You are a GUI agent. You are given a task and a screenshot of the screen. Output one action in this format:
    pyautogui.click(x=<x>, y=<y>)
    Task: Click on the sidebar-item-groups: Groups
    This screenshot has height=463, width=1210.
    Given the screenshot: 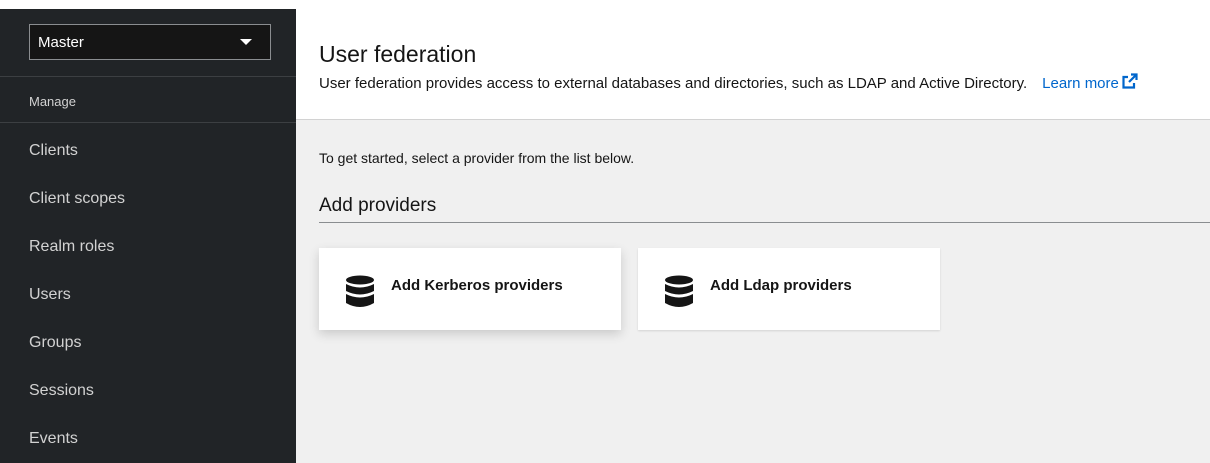 What is the action you would take?
    pyautogui.click(x=148, y=343)
    